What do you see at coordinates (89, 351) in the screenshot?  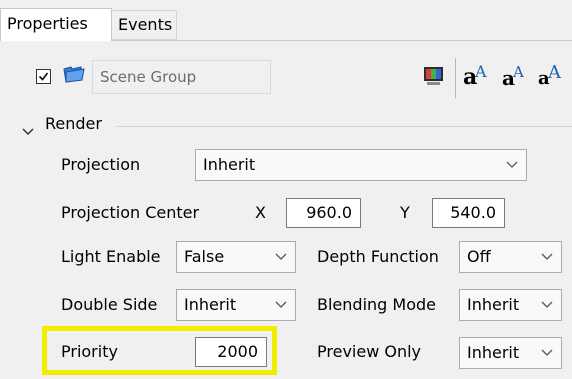 I see `priority-label: Priority` at bounding box center [89, 351].